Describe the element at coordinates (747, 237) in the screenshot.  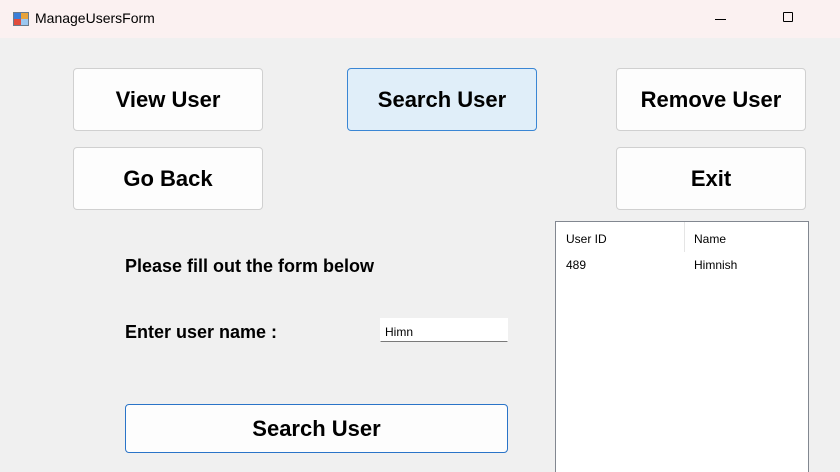
I see `column-header-name: Name` at that location.